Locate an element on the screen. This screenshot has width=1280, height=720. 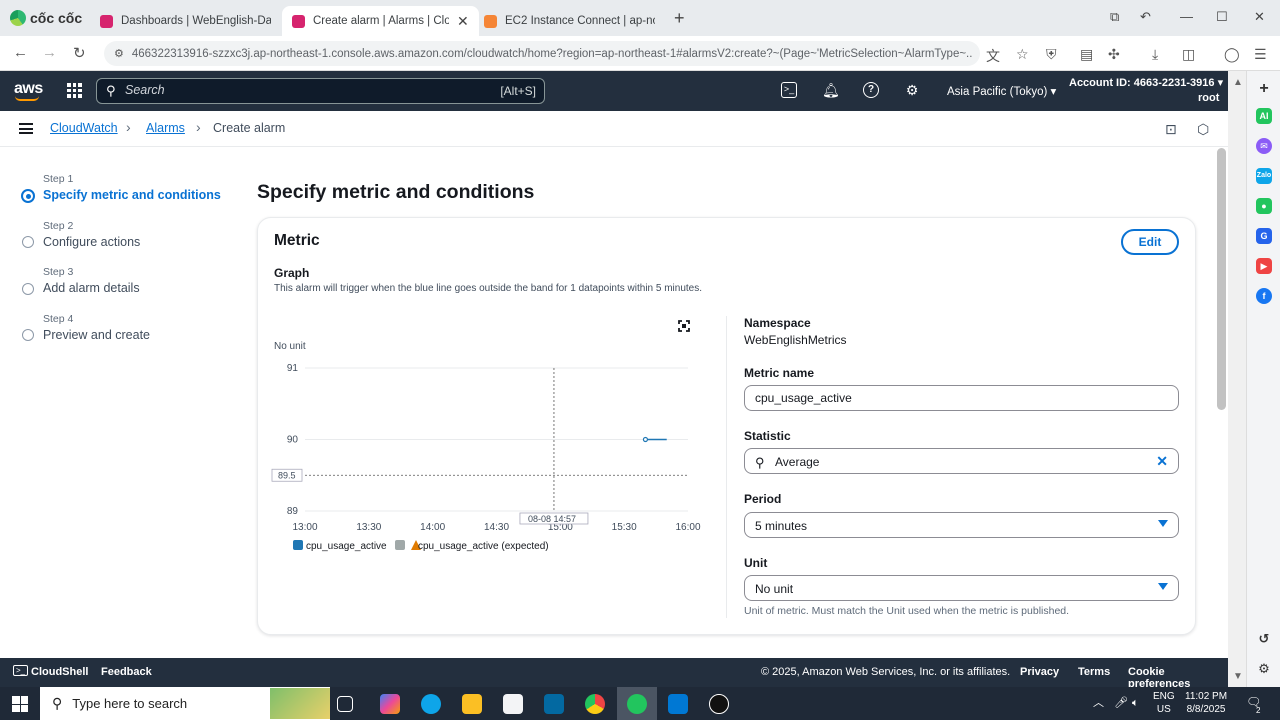
download-icon: ⤓ is located at coordinates (1155, 54).